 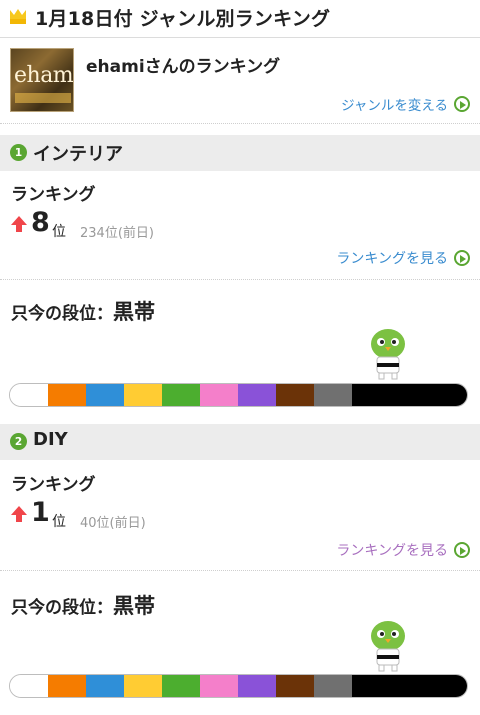 What do you see at coordinates (40, 512) in the screenshot?
I see `current-rank: 1` at bounding box center [40, 512].